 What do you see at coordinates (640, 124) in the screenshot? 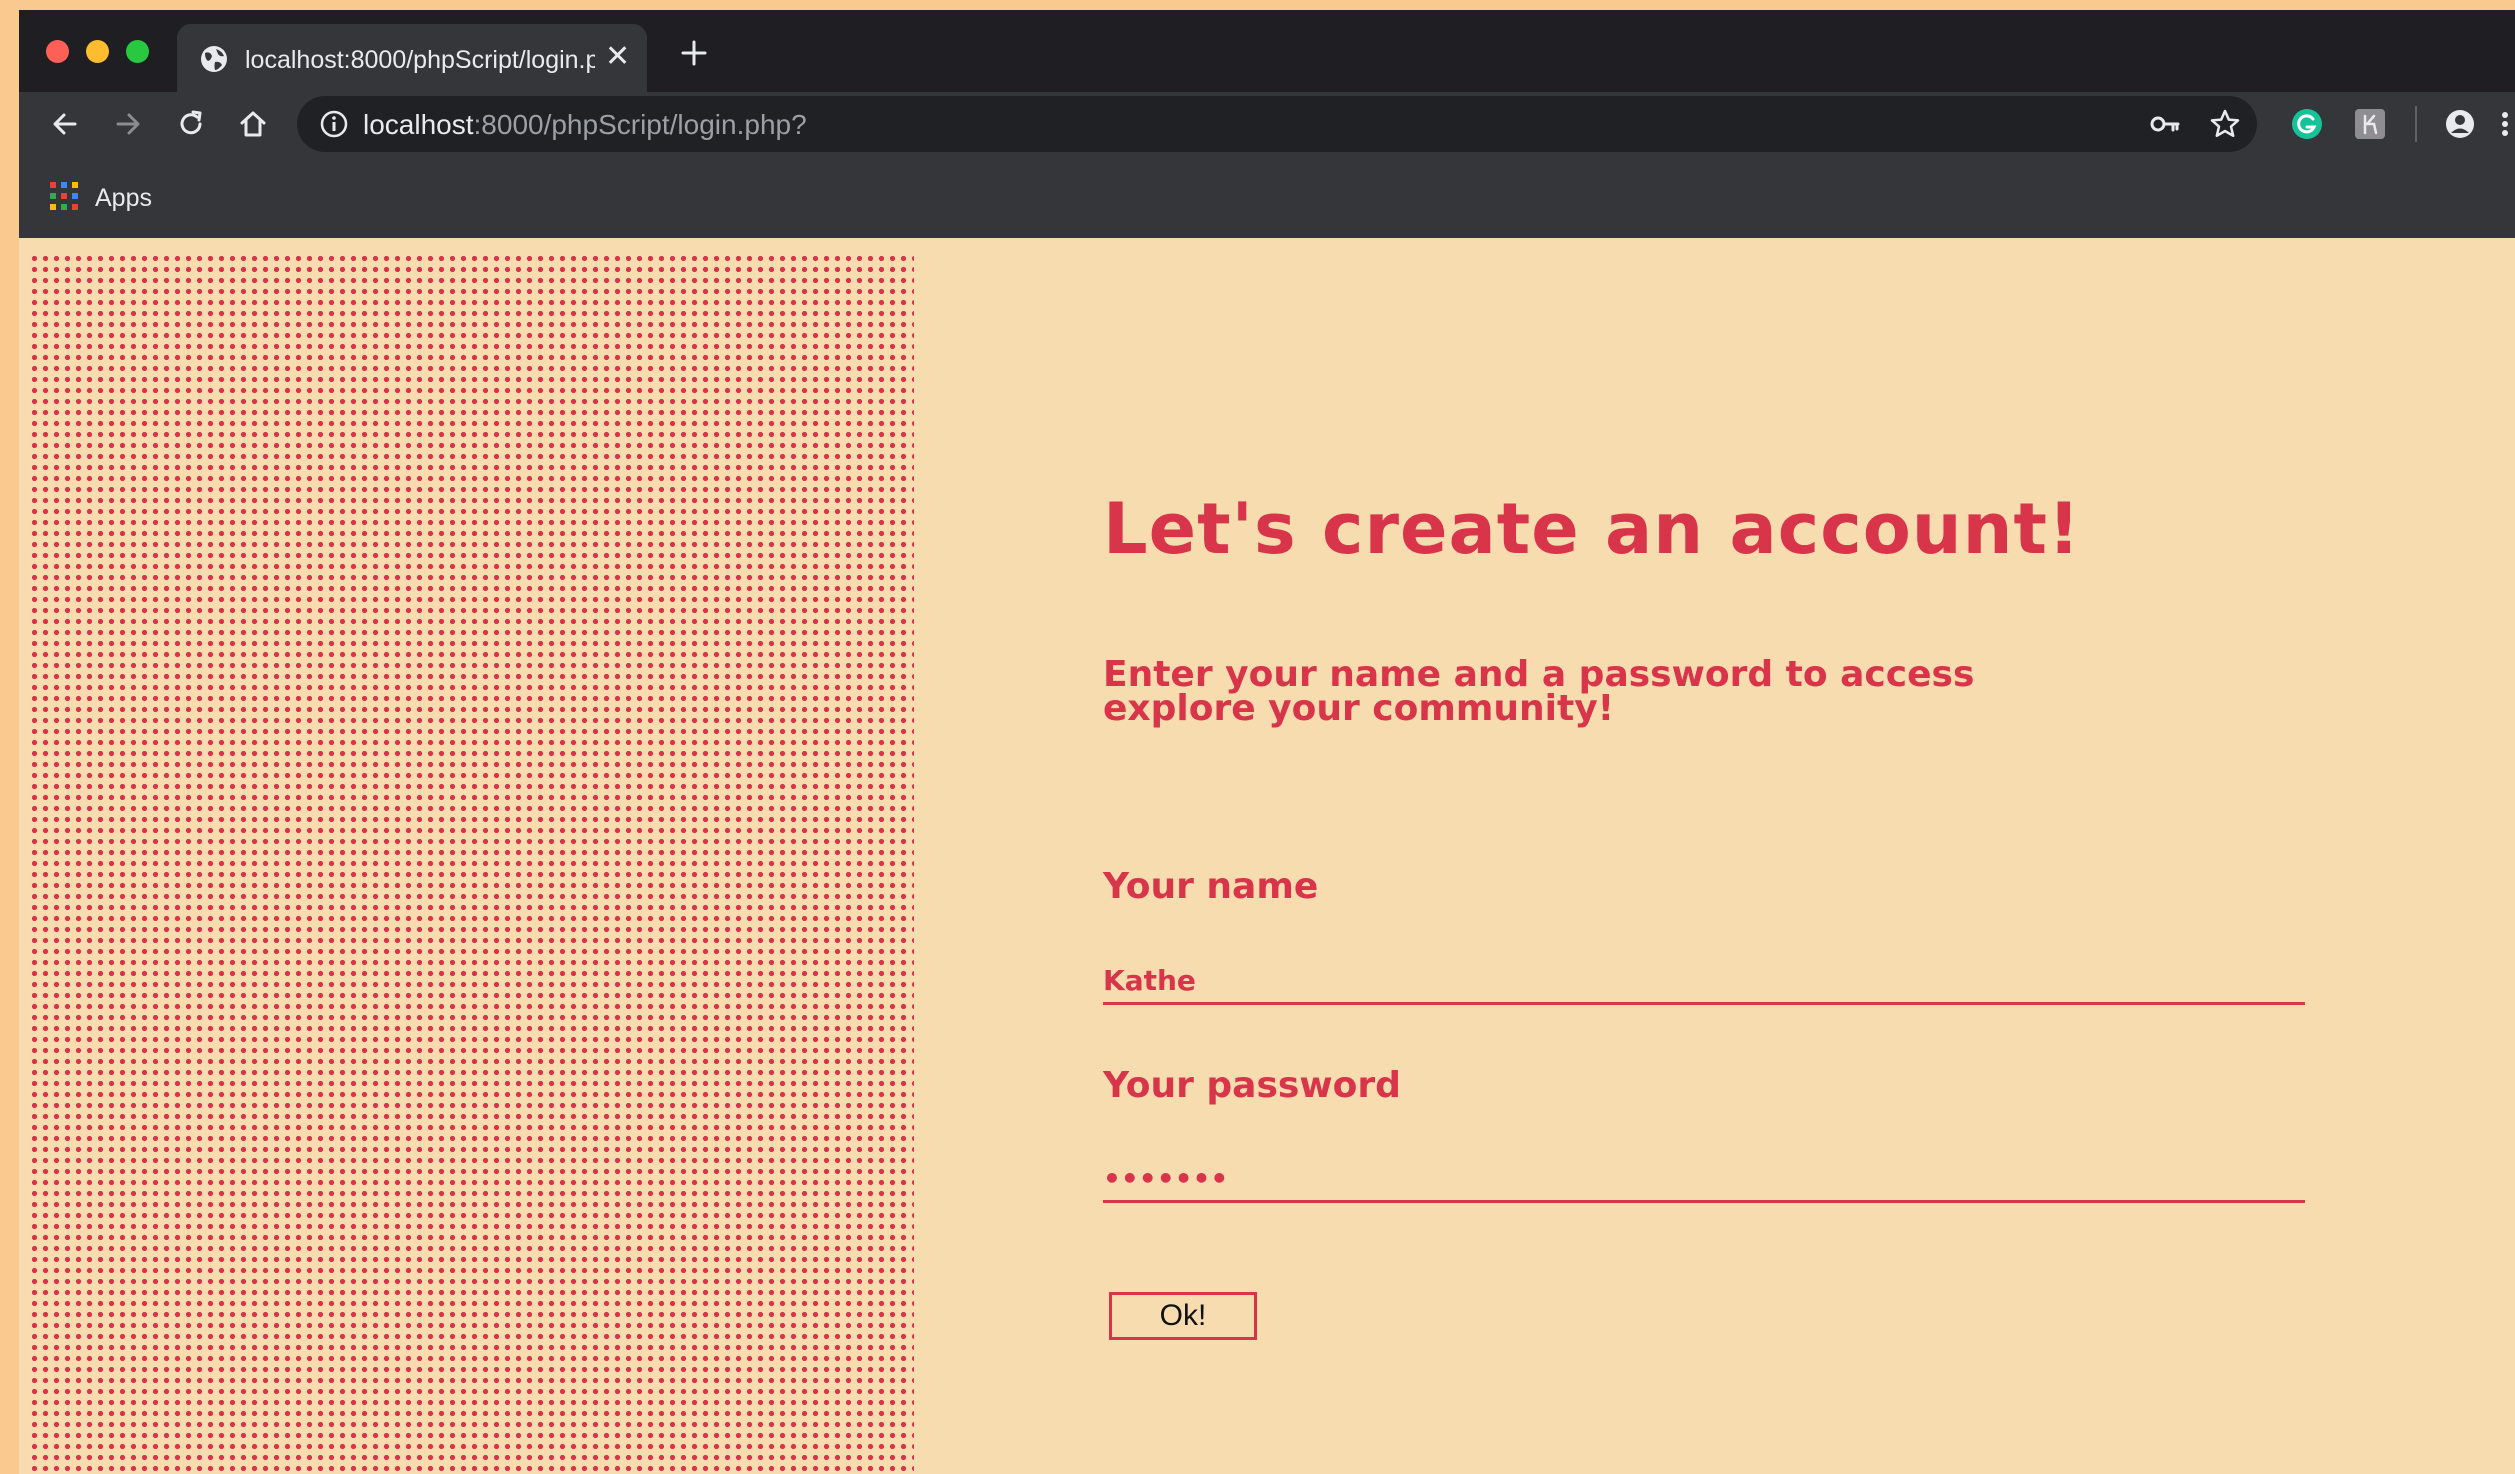
I see `url-path: :8000/phpScript/login.php?` at bounding box center [640, 124].